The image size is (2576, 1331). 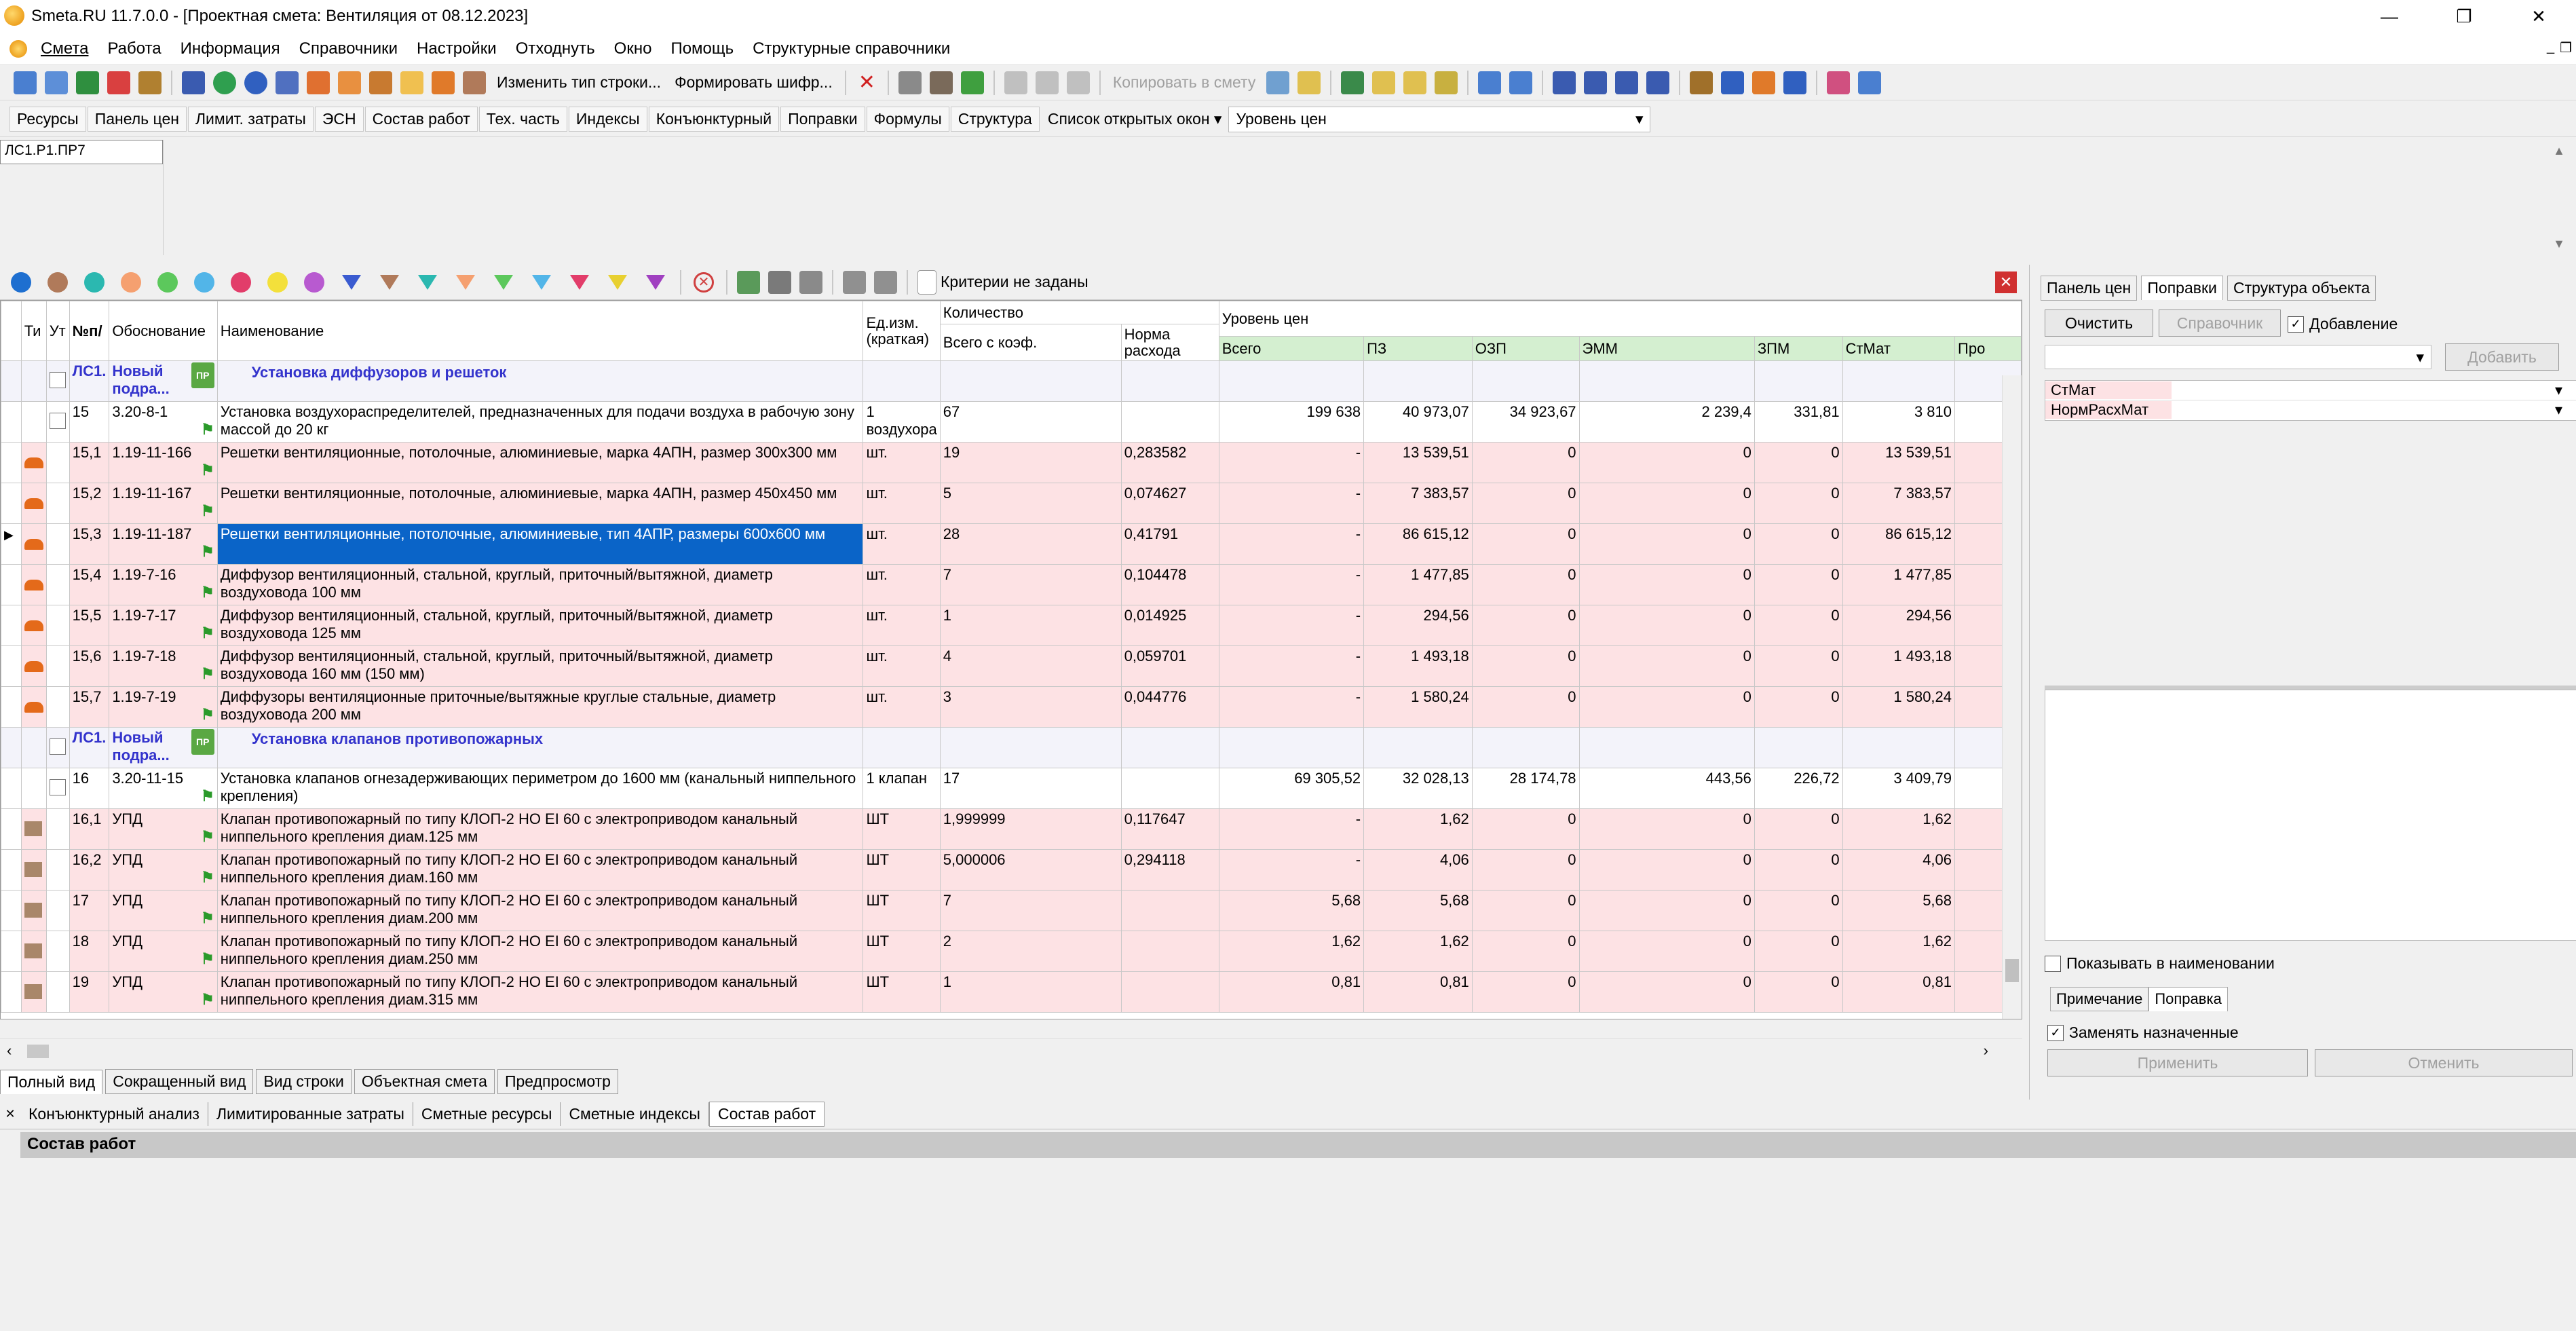 I want to click on copy-smeta-icon, so click(x=1278, y=82).